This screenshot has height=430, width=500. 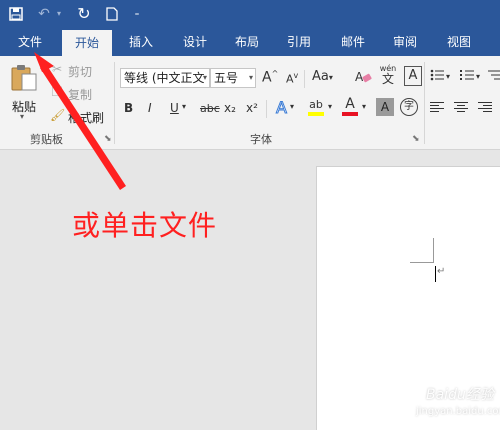 I want to click on watermark-url: jingyan.baidu.com, so click(x=458, y=411).